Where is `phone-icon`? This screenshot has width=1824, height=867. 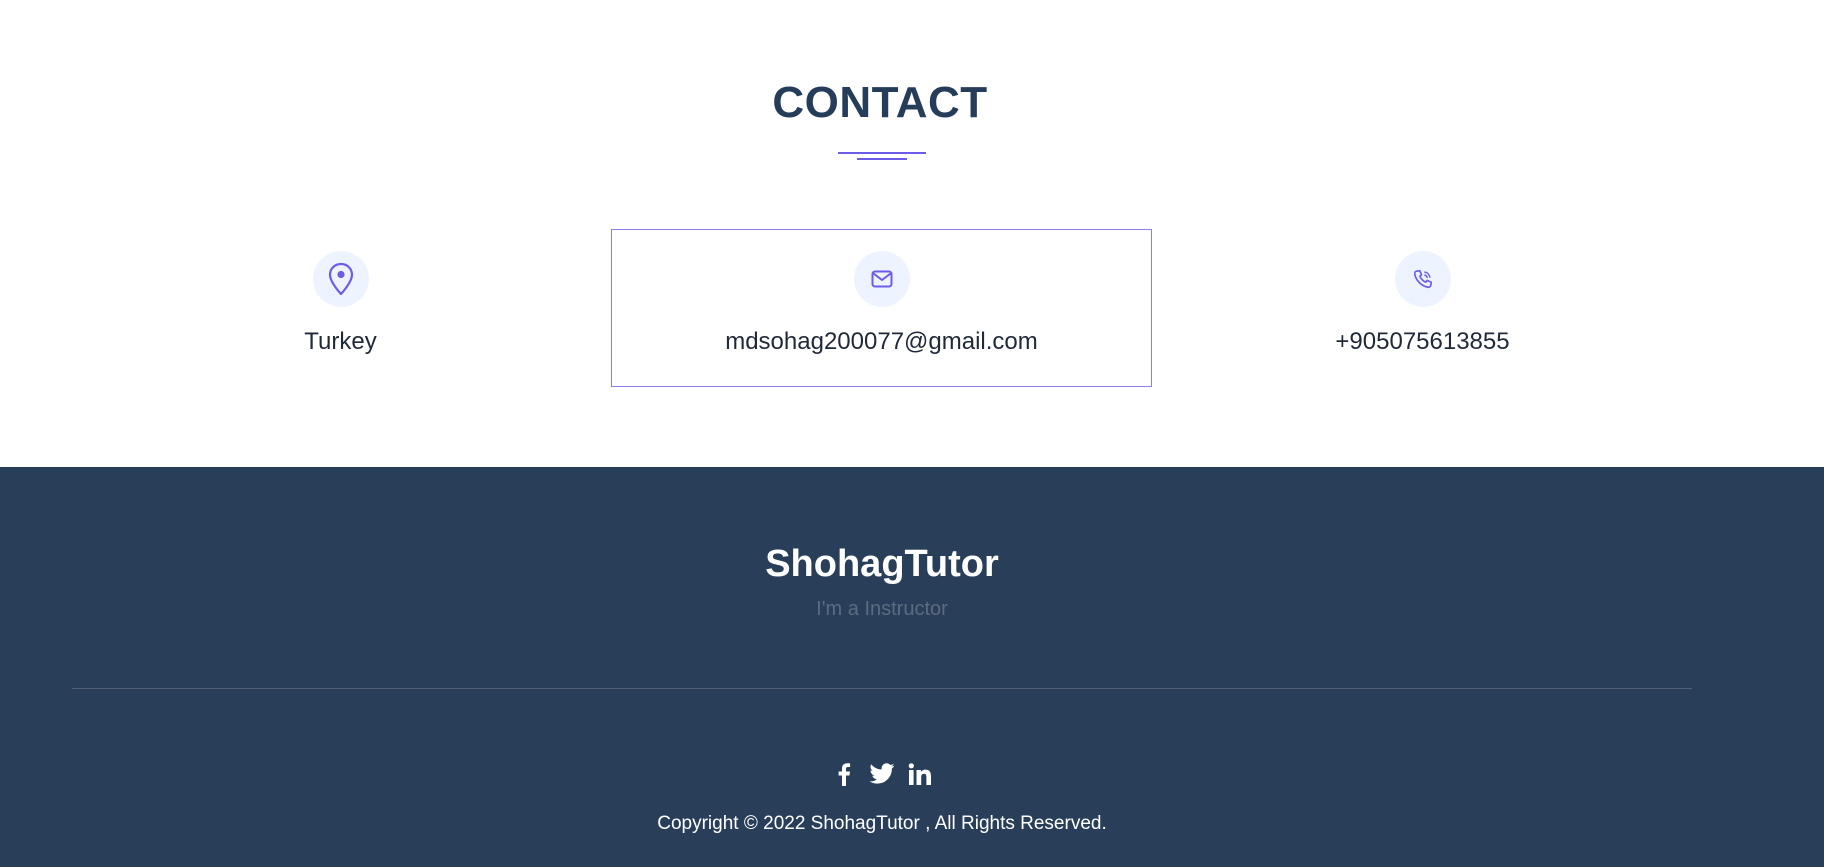
phone-icon is located at coordinates (1422, 279).